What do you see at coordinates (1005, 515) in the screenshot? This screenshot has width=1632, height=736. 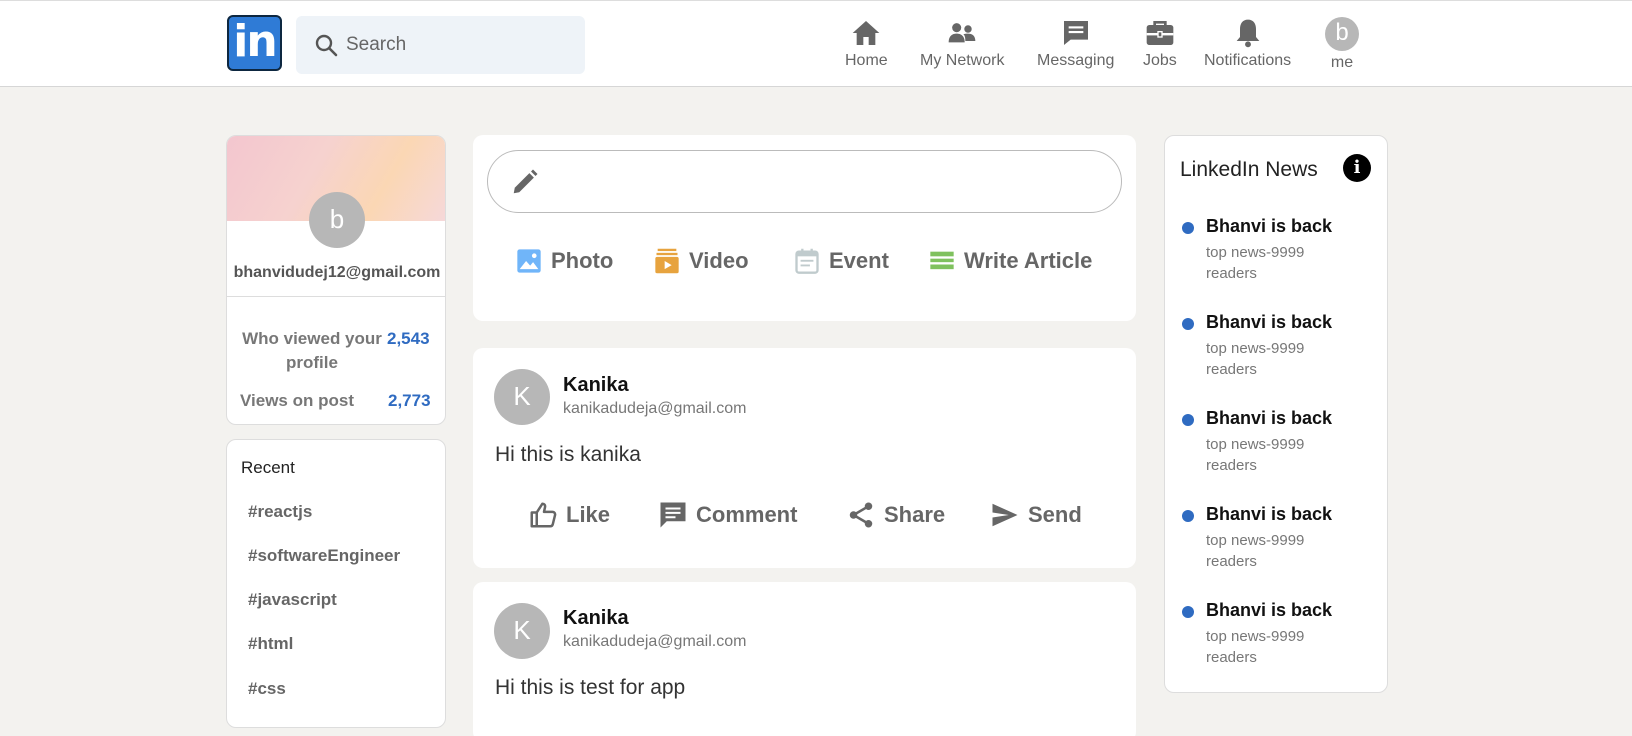 I see `send-icon` at bounding box center [1005, 515].